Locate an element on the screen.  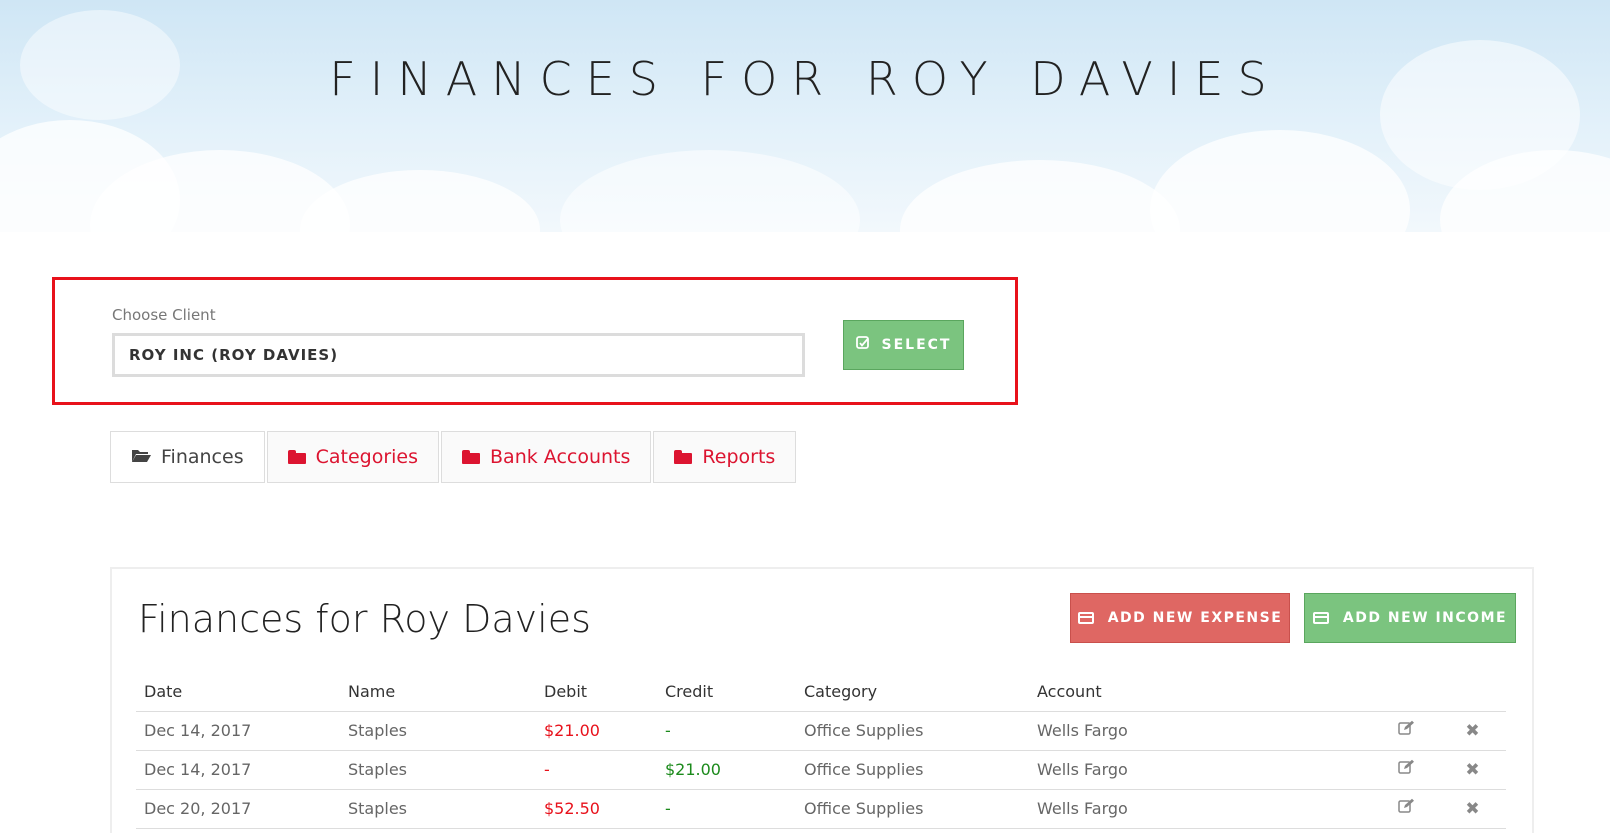
check-square-icon is located at coordinates (862, 345).